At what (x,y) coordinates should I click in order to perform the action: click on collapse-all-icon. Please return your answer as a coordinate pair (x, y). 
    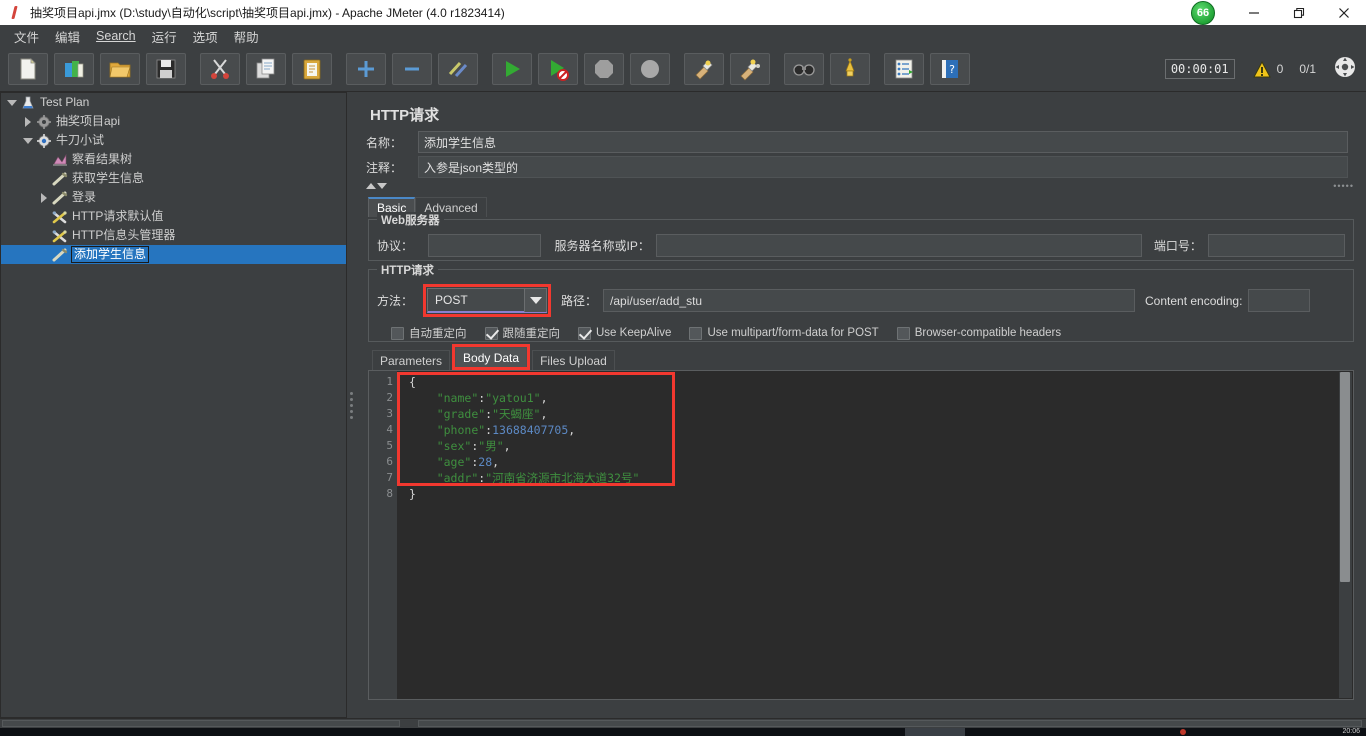
    Looking at the image, I should click on (412, 69).